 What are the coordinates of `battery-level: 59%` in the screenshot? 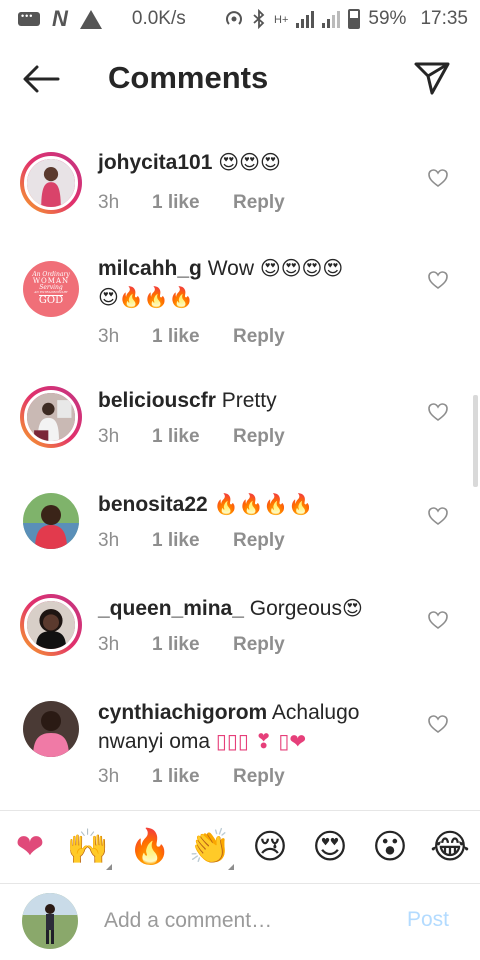 It's located at (387, 18).